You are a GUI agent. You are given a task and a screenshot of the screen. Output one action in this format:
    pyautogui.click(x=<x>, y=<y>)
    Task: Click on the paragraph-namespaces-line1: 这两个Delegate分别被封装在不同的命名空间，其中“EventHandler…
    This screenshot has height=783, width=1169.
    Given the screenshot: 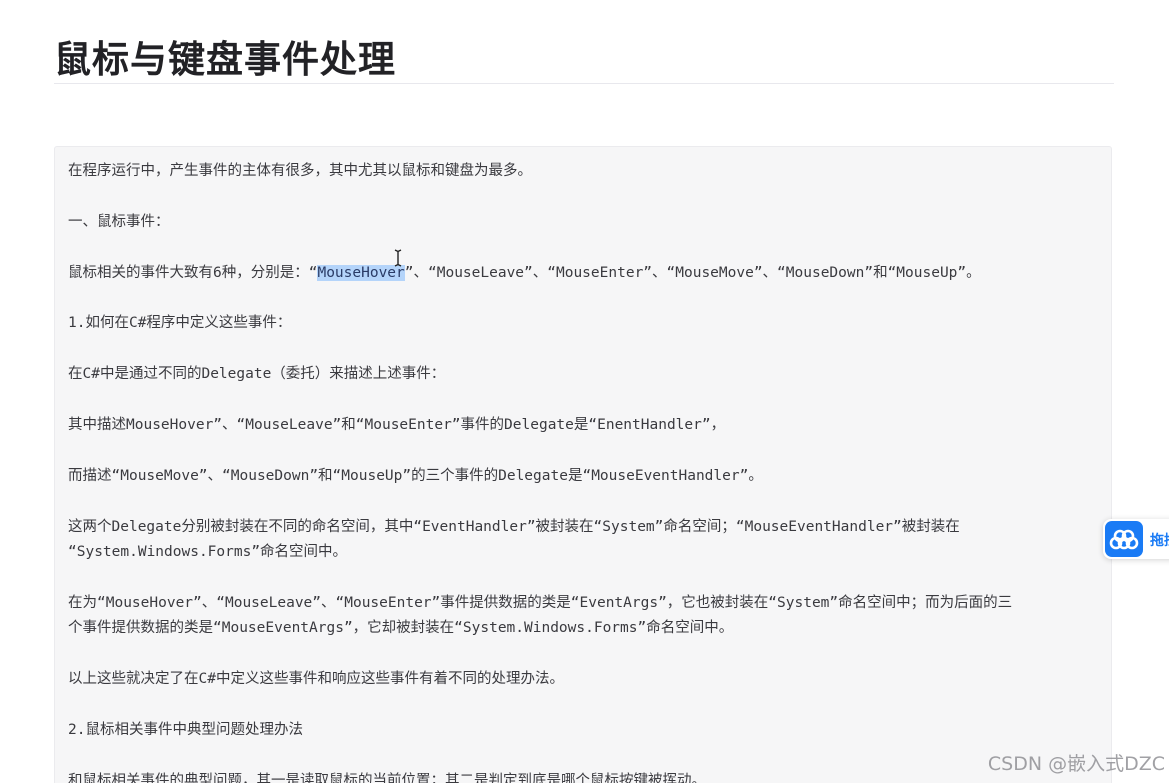 What is the action you would take?
    pyautogui.click(x=514, y=526)
    